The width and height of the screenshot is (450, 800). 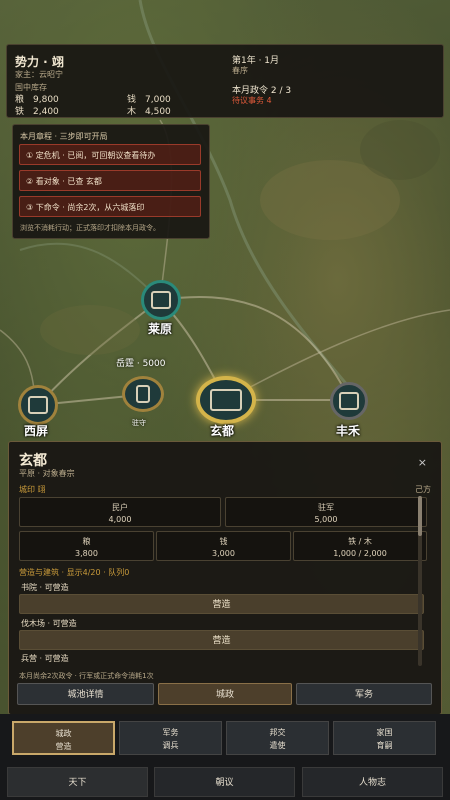 What do you see at coordinates (160, 329) in the screenshot?
I see `city-name: 莱原` at bounding box center [160, 329].